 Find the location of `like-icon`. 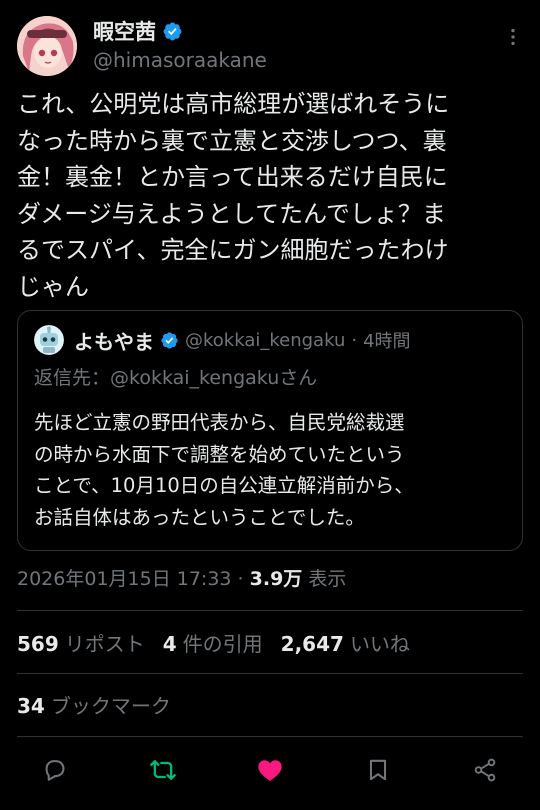

like-icon is located at coordinates (270, 770).